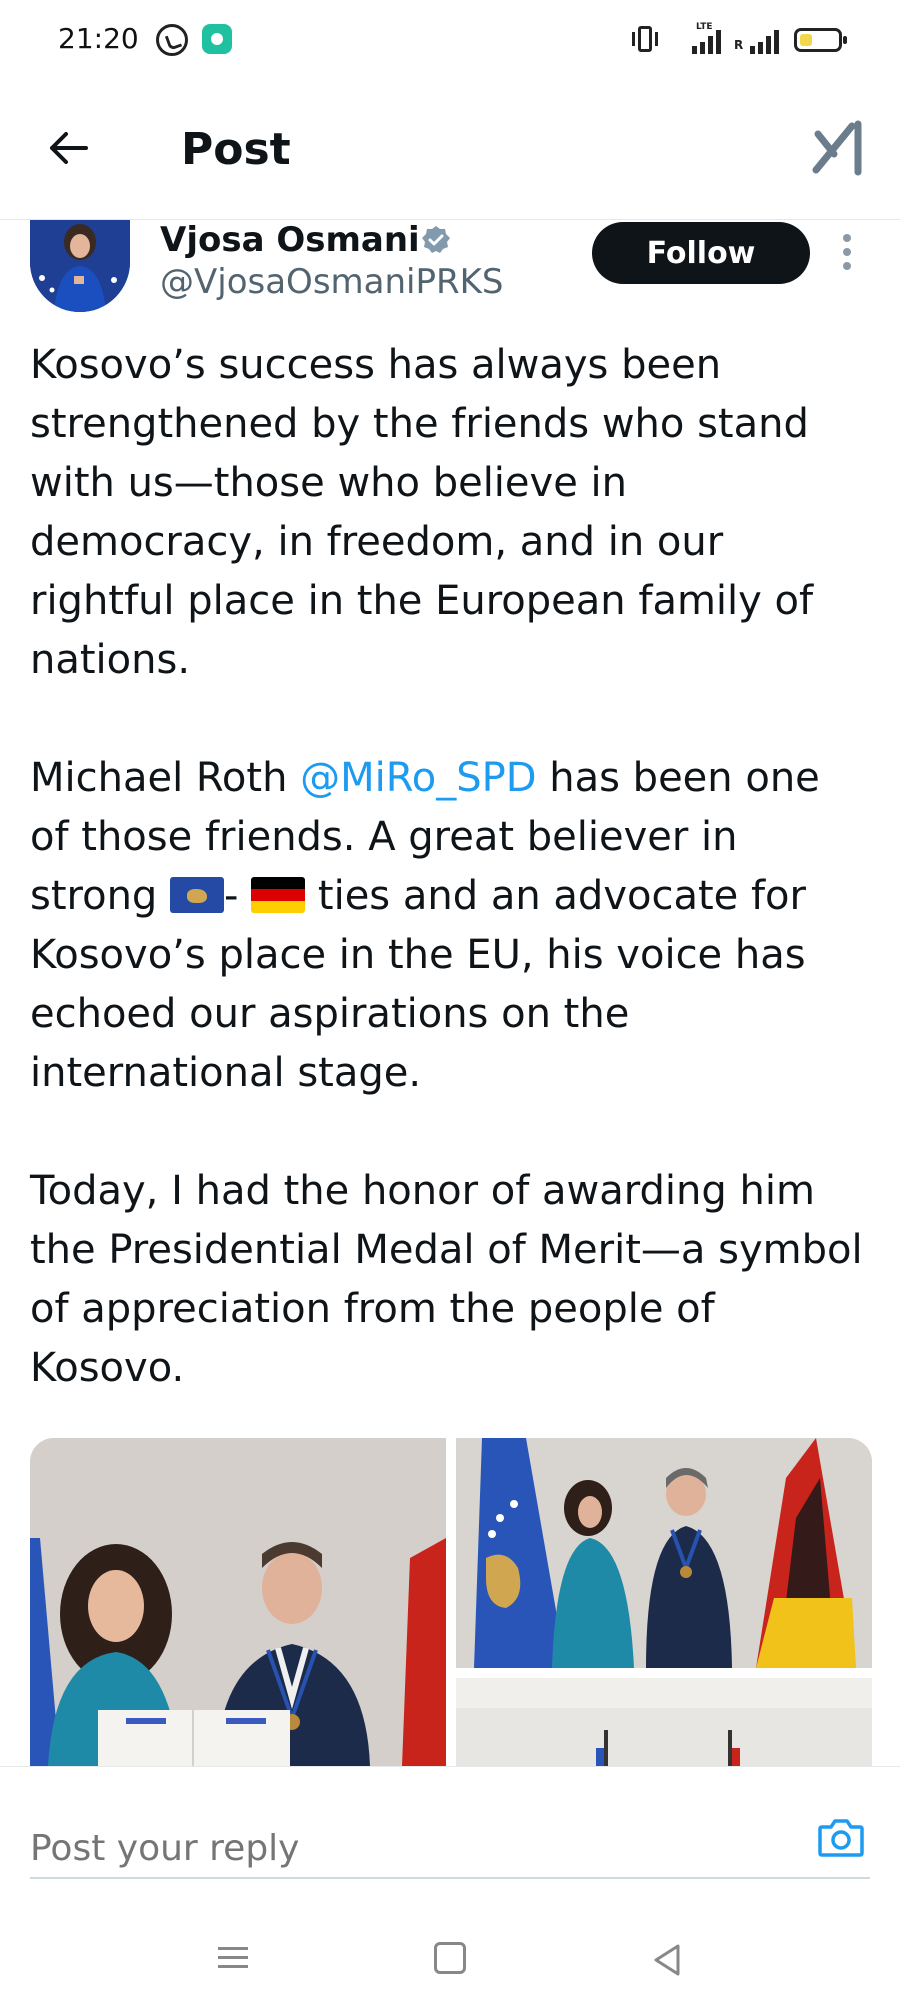 The image size is (900, 1999). Describe the element at coordinates (290, 240) in the screenshot. I see `author-name: Vjosa Osmani` at that location.